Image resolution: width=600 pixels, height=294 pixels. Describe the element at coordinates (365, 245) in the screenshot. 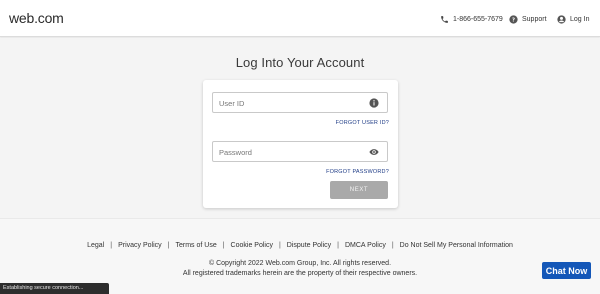

I see `footer-link-dmca-policy: DMCA Policy` at that location.